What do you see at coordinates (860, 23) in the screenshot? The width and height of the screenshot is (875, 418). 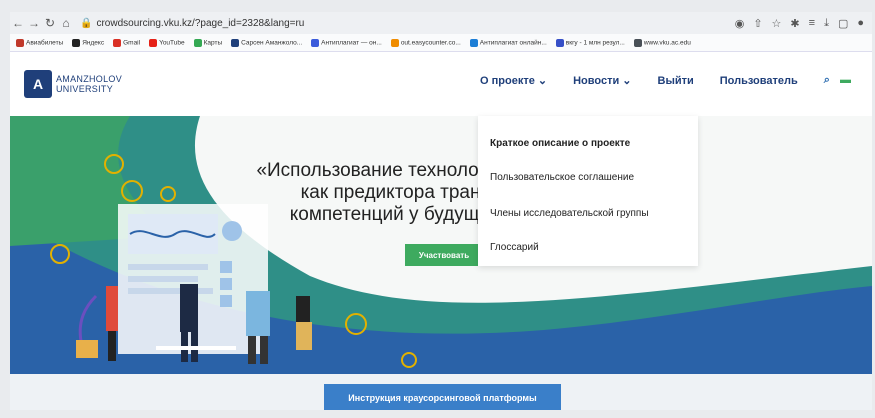 I see `profile-icon: ●` at bounding box center [860, 23].